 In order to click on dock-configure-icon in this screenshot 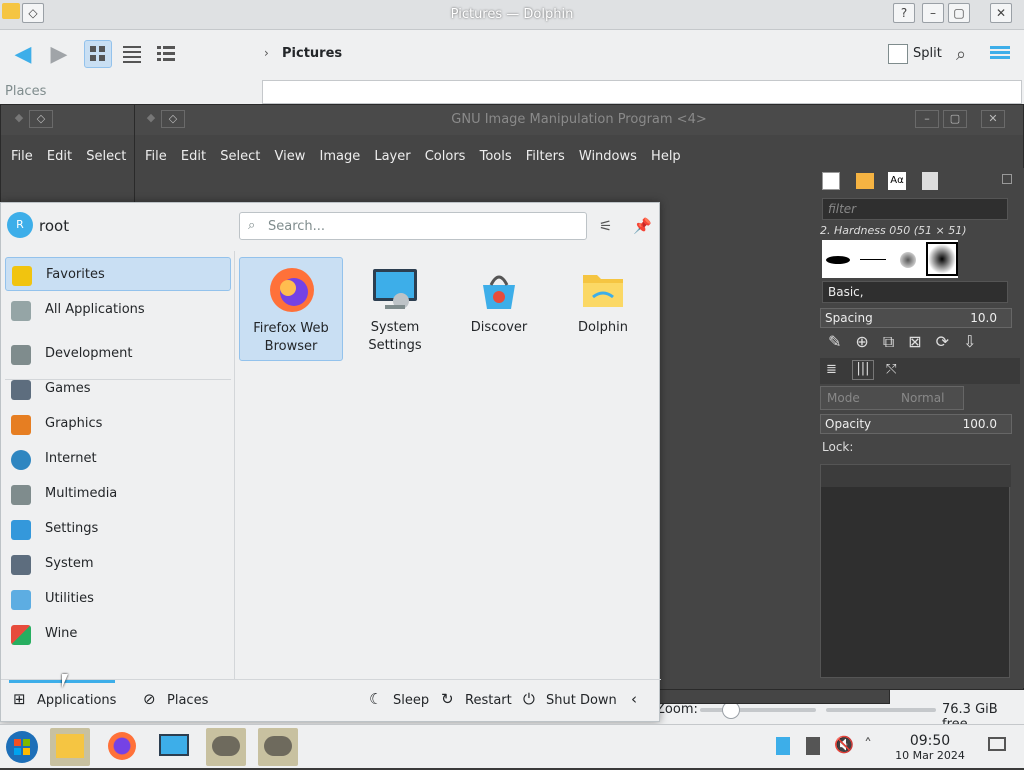, I will do `click(1007, 179)`.